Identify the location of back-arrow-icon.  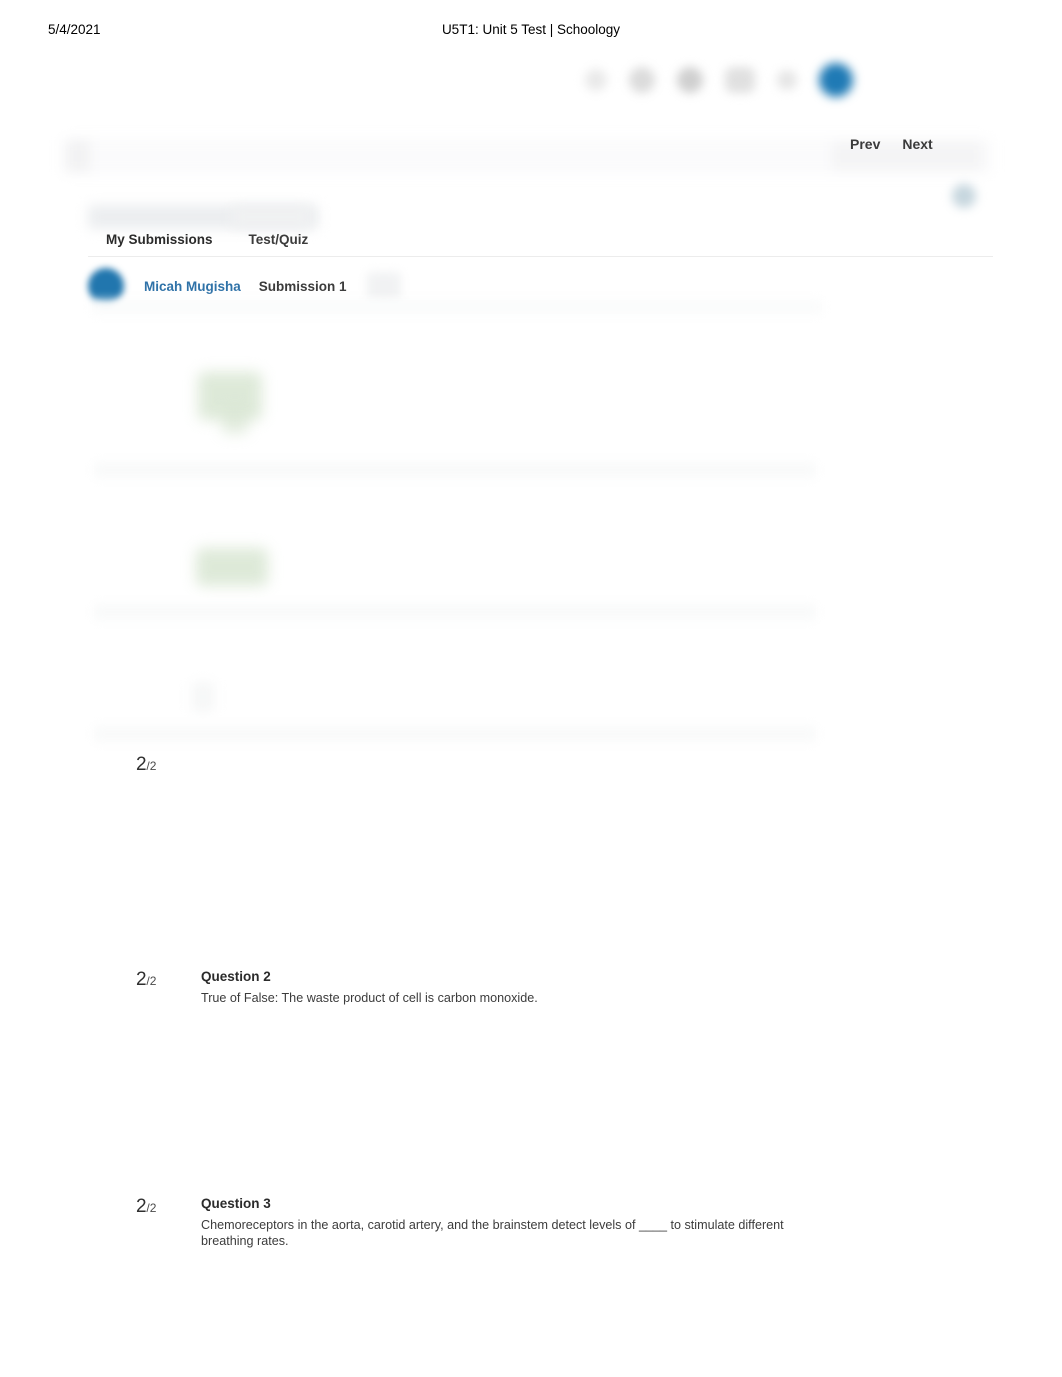
(78, 156).